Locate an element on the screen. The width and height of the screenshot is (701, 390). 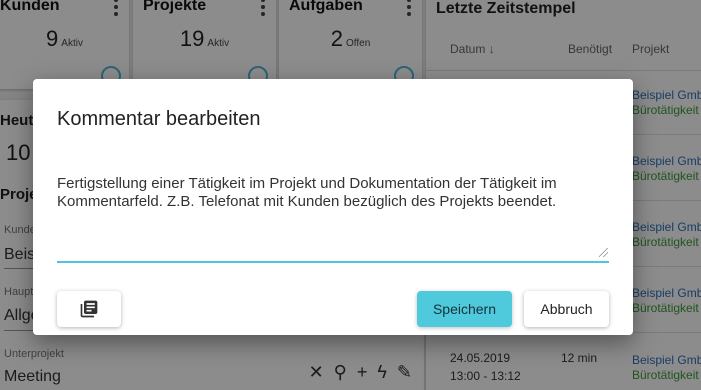
dialog-title: Kommentar bearbeiten is located at coordinates (159, 119).